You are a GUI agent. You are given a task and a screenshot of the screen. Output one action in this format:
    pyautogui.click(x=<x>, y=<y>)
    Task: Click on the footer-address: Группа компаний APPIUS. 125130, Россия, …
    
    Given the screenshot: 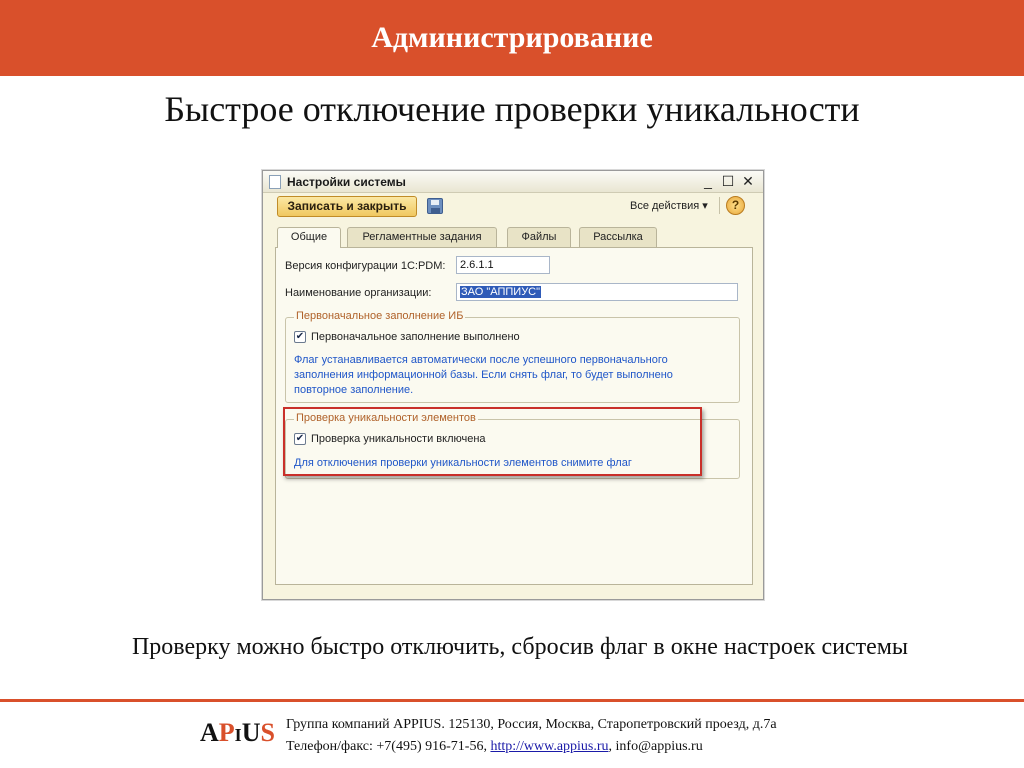 What is the action you would take?
    pyautogui.click(x=531, y=724)
    